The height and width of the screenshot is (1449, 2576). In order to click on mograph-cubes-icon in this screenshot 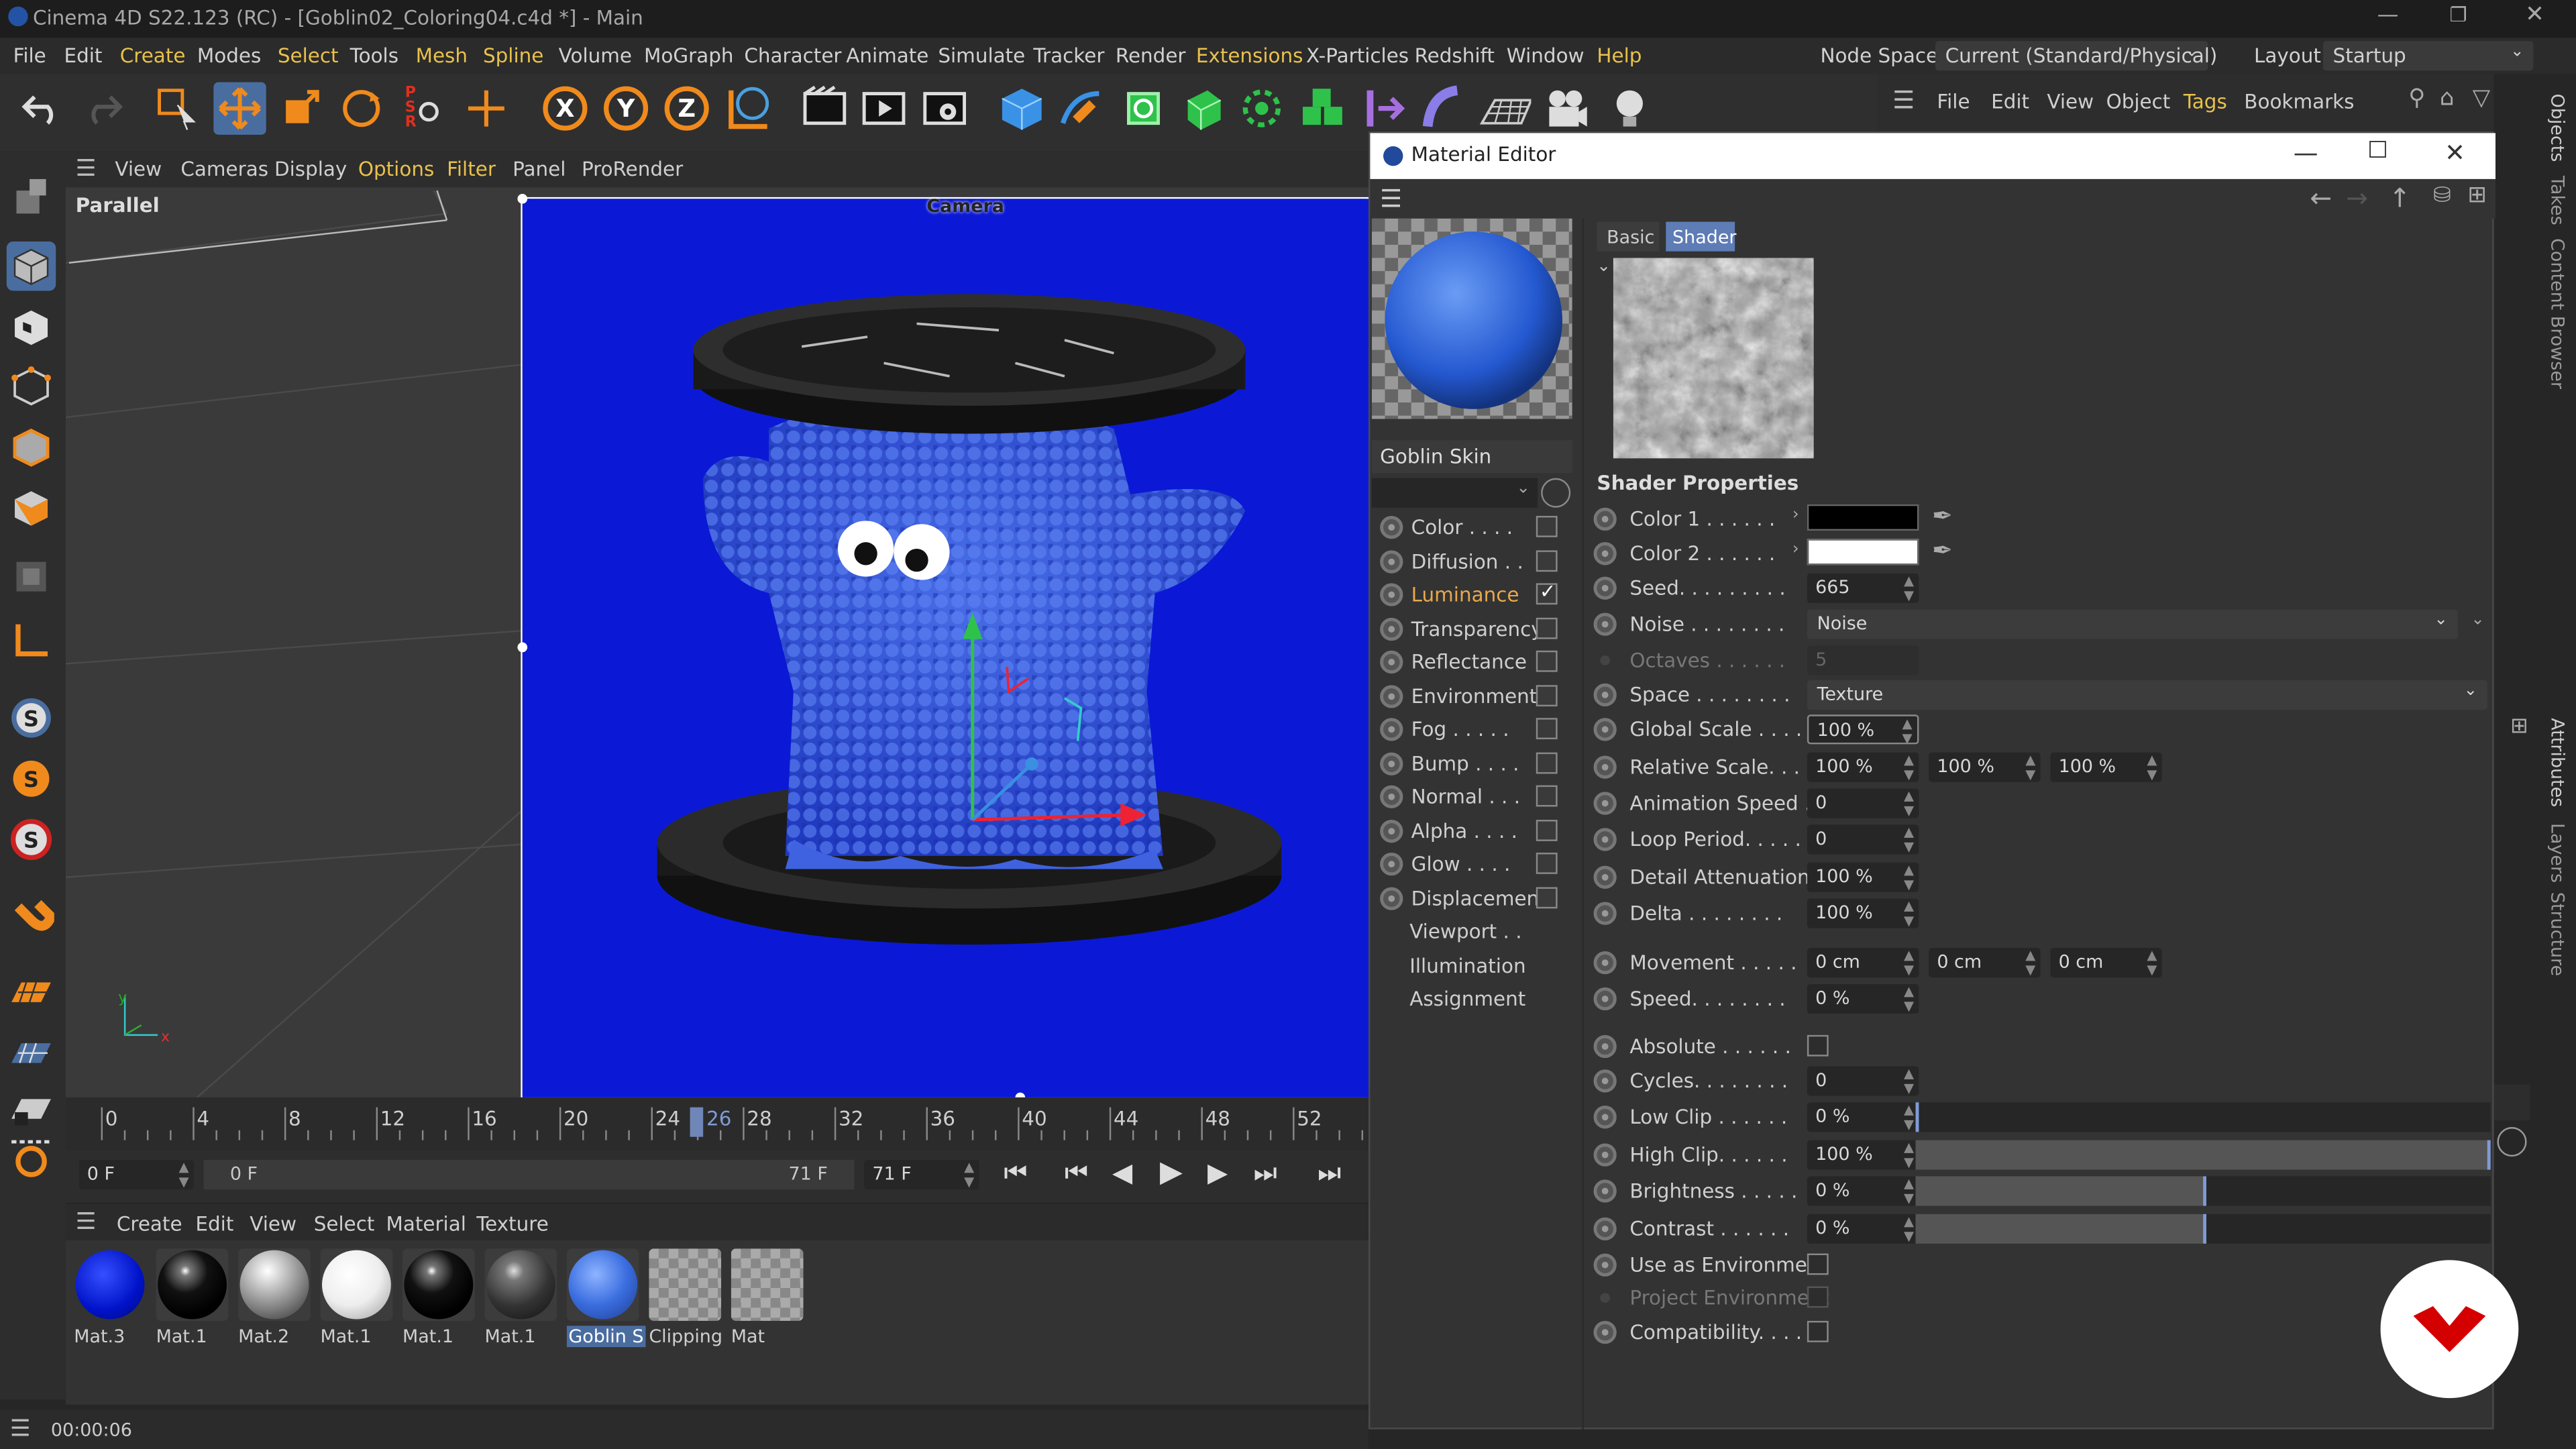, I will do `click(1322, 108)`.